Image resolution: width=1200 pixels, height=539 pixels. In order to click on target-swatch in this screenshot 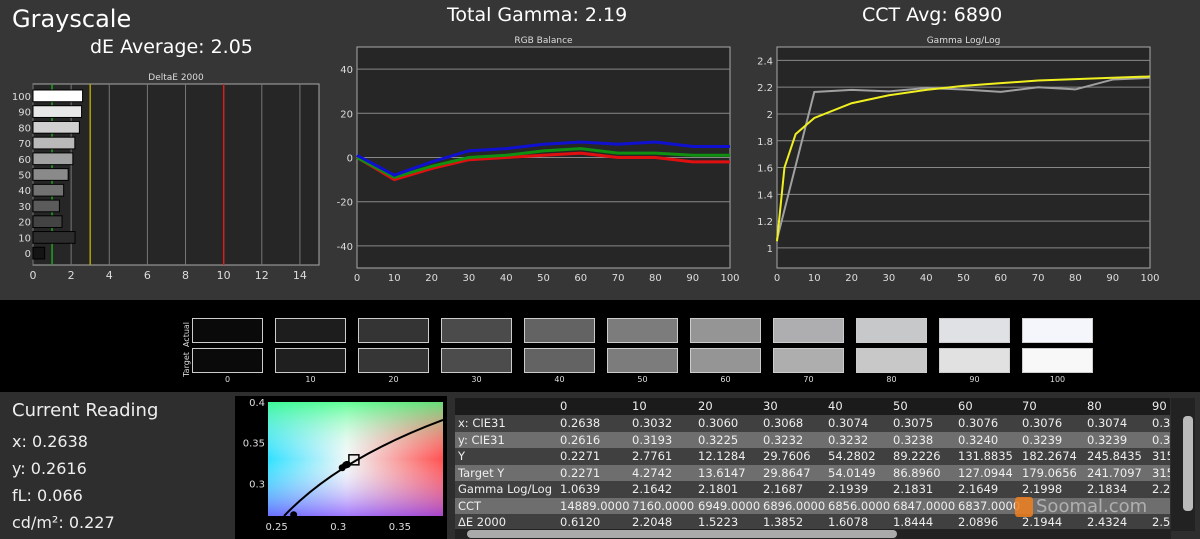, I will do `click(891, 360)`.